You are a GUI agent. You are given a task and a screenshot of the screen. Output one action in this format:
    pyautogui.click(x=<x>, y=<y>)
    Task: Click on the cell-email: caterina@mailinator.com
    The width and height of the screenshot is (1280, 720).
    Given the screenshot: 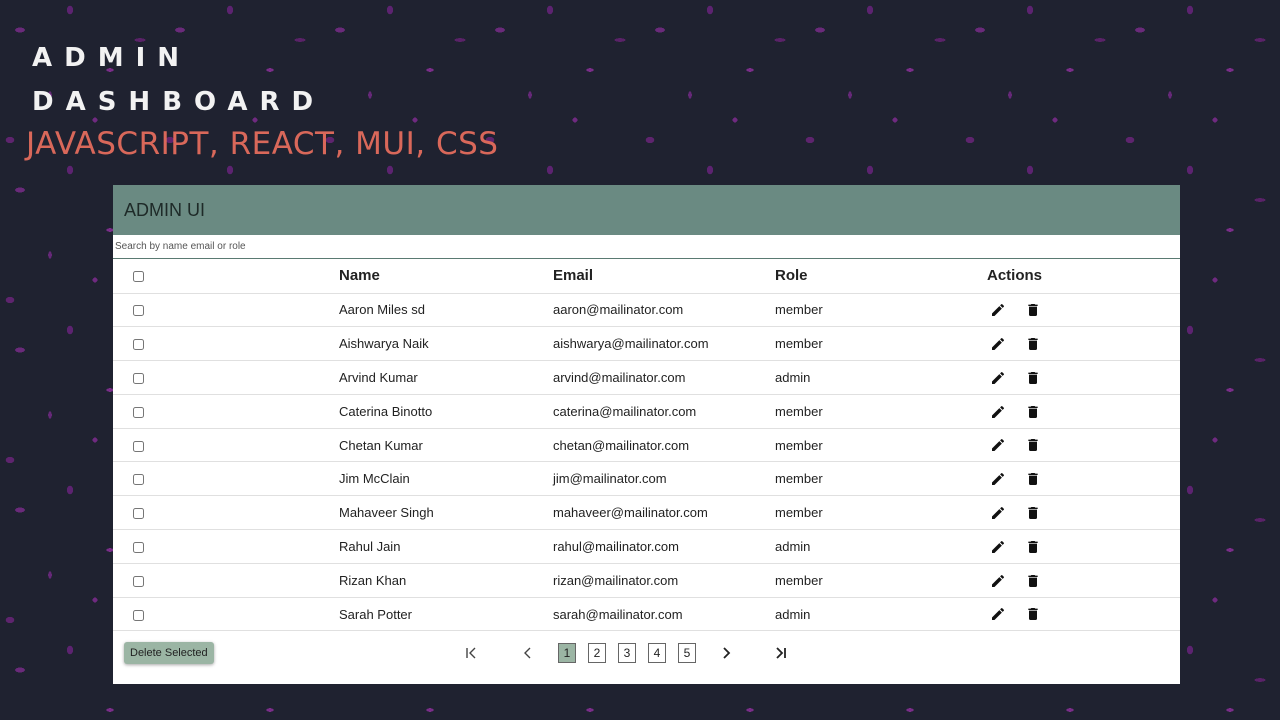 What is the action you would take?
    pyautogui.click(x=664, y=411)
    